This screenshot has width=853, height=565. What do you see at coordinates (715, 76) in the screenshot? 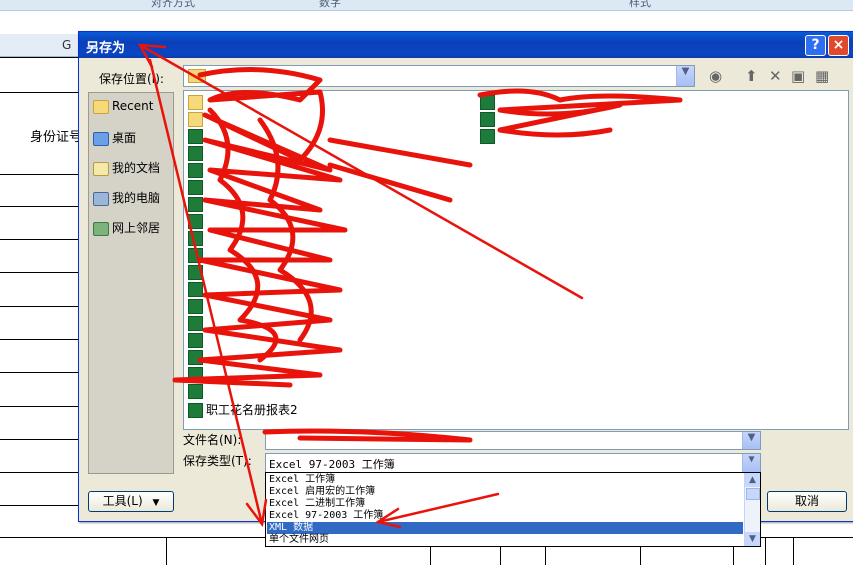
I see `back-icon: ◉` at bounding box center [715, 76].